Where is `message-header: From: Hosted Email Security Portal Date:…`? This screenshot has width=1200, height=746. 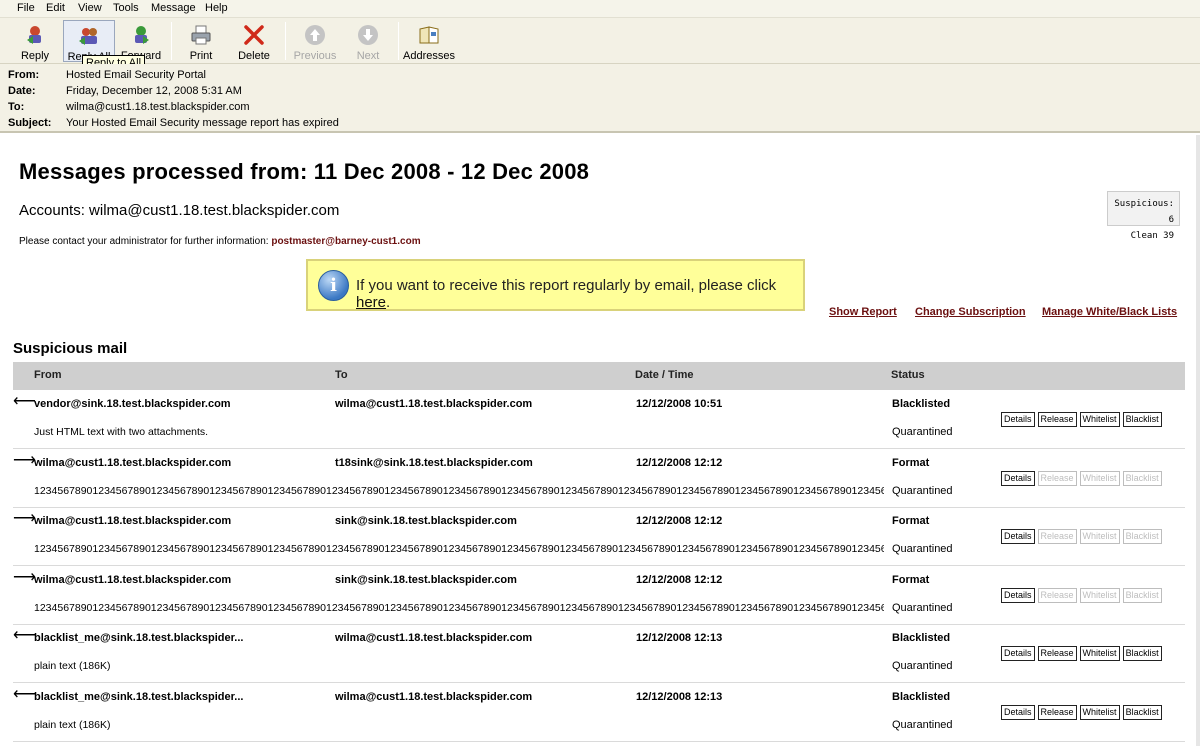 message-header: From: Hosted Email Security Portal Date:… is located at coordinates (600, 98).